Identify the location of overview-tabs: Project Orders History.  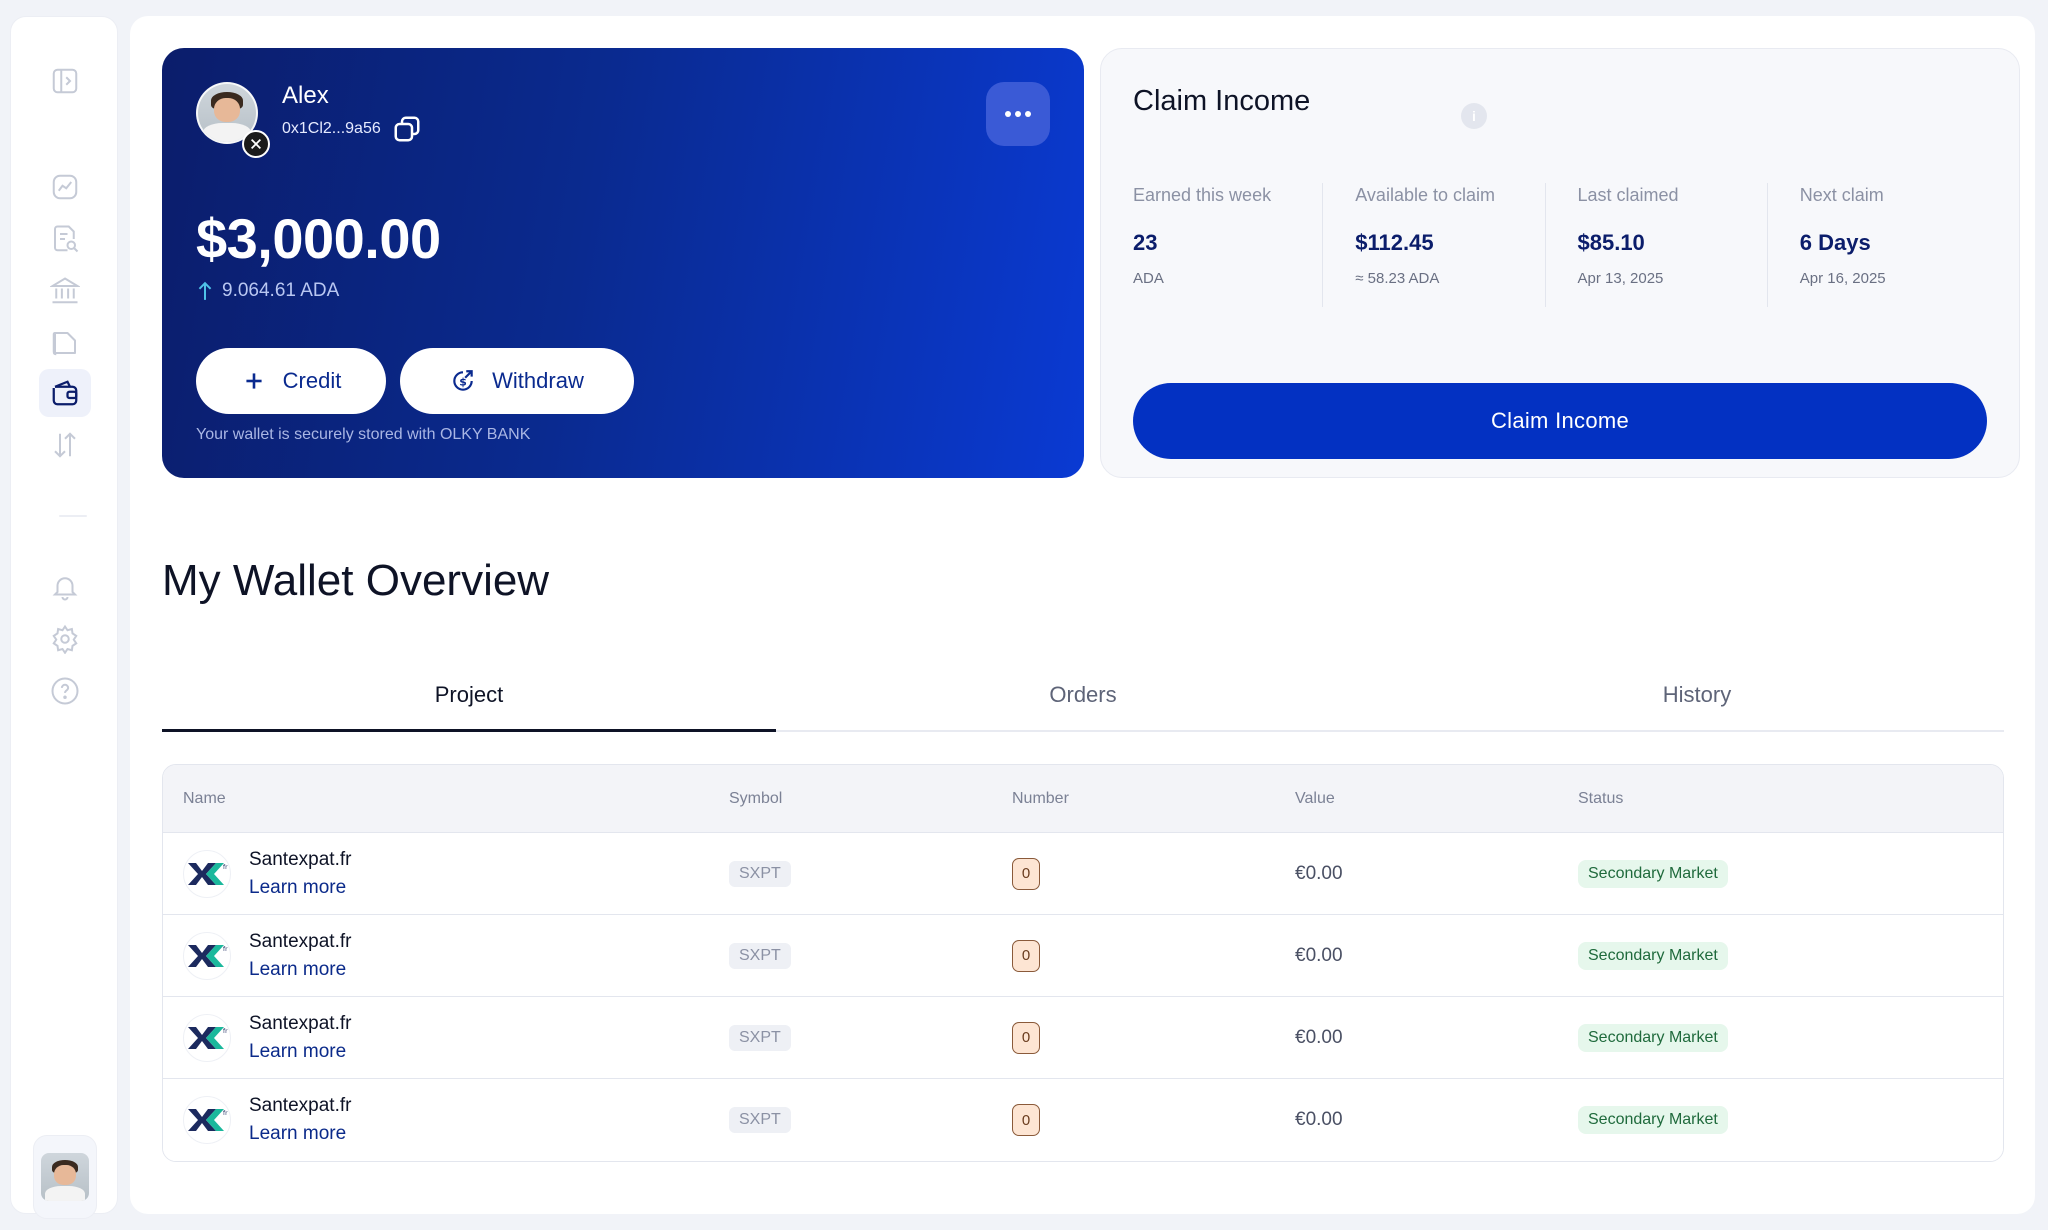
(1083, 703).